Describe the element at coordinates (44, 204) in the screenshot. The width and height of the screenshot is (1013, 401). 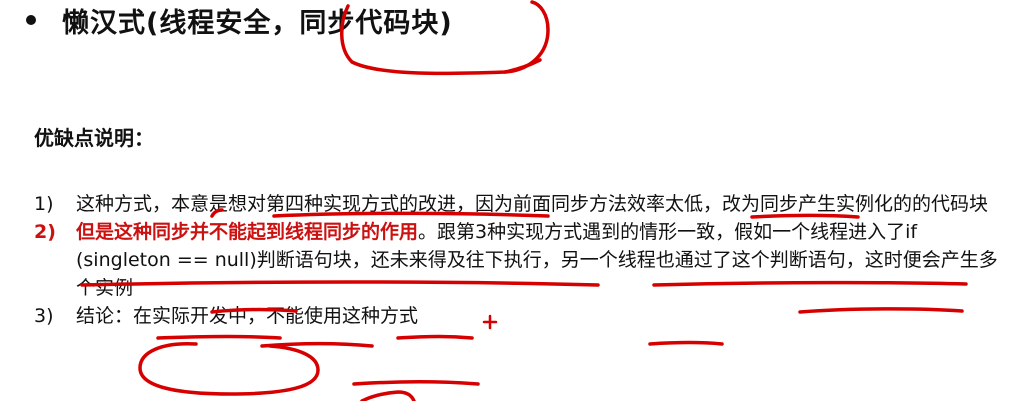
I see `item-number: 1)` at that location.